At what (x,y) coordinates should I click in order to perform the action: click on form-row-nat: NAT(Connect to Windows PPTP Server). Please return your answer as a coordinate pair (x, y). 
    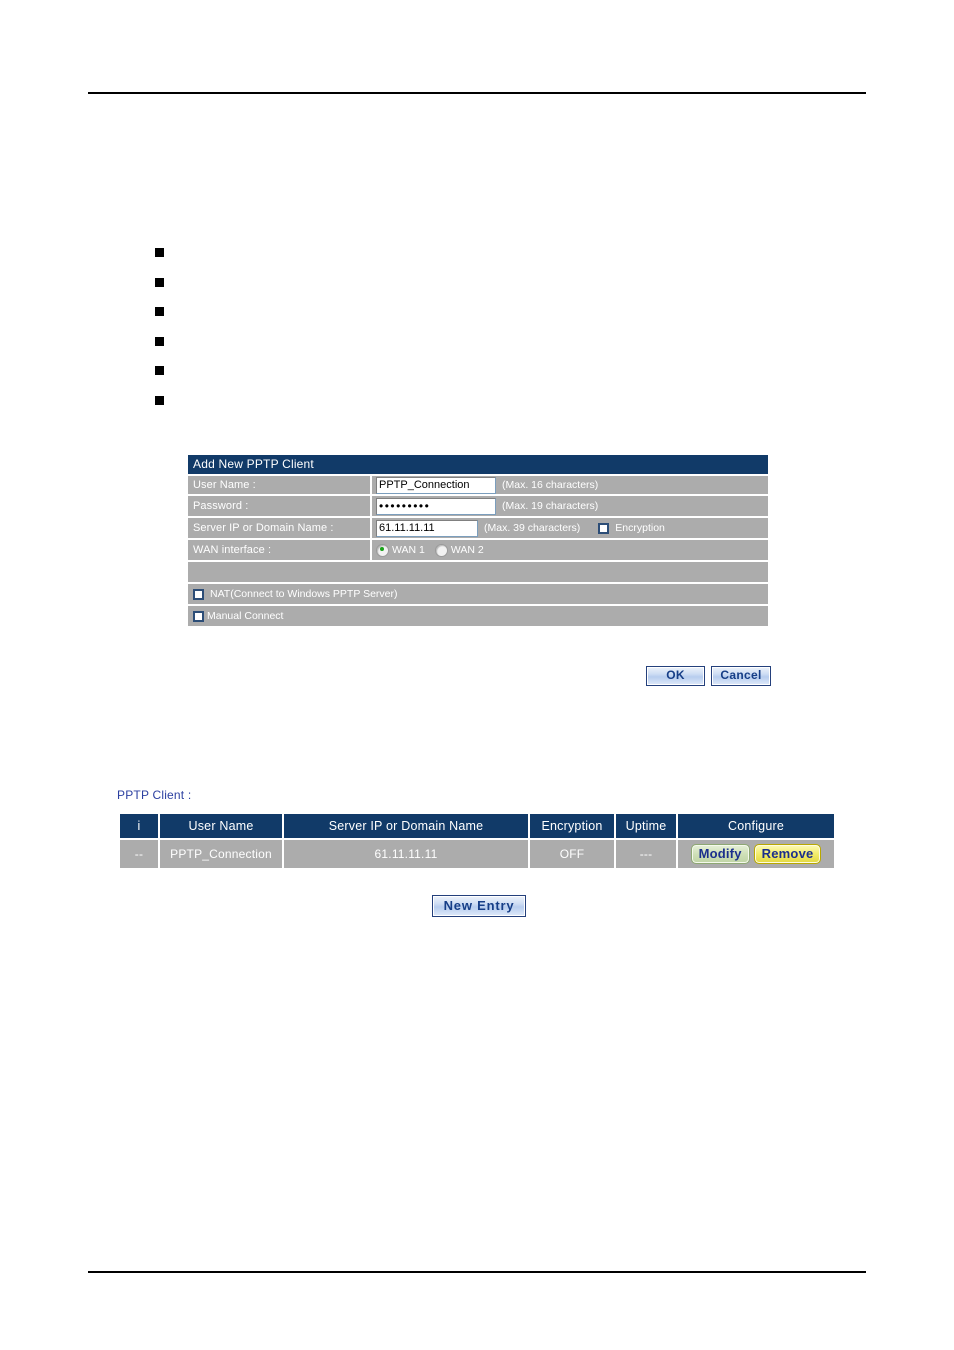
    Looking at the image, I should click on (478, 595).